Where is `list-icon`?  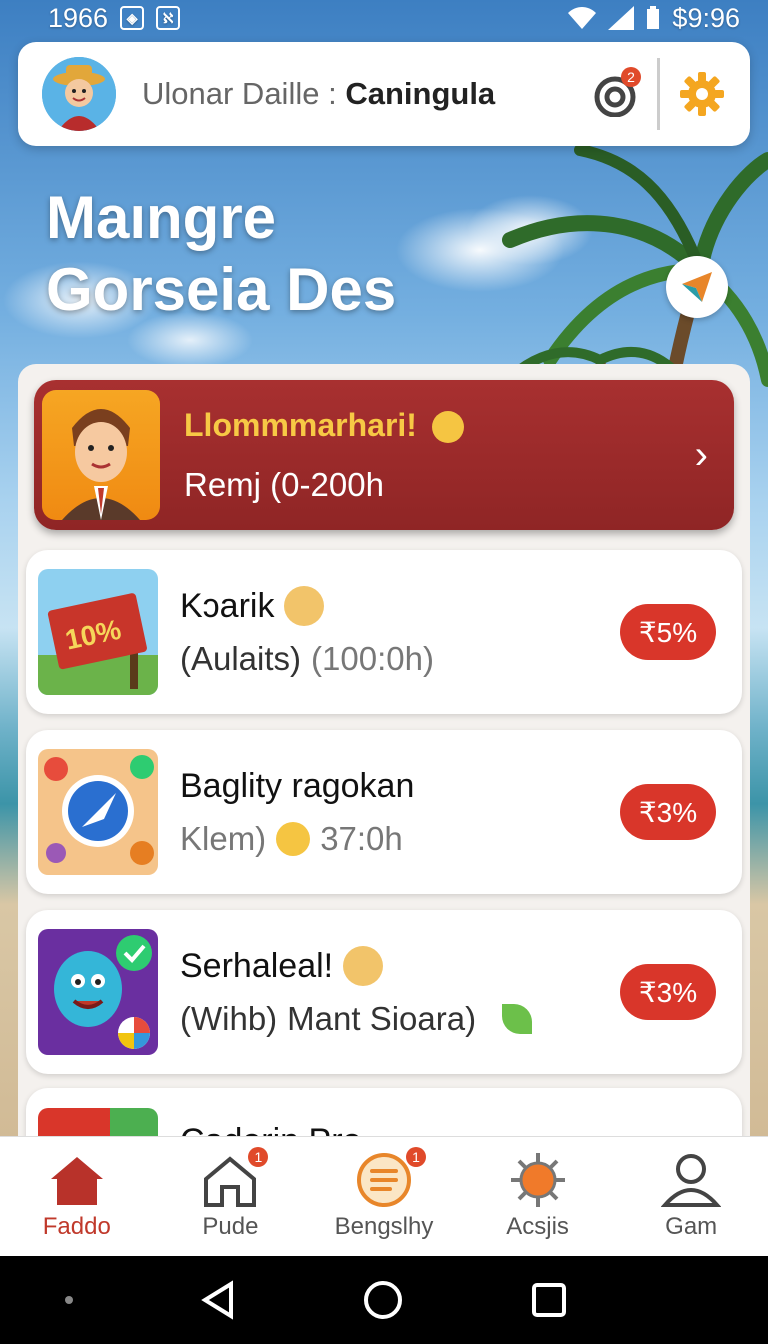 list-icon is located at coordinates (383, 1179).